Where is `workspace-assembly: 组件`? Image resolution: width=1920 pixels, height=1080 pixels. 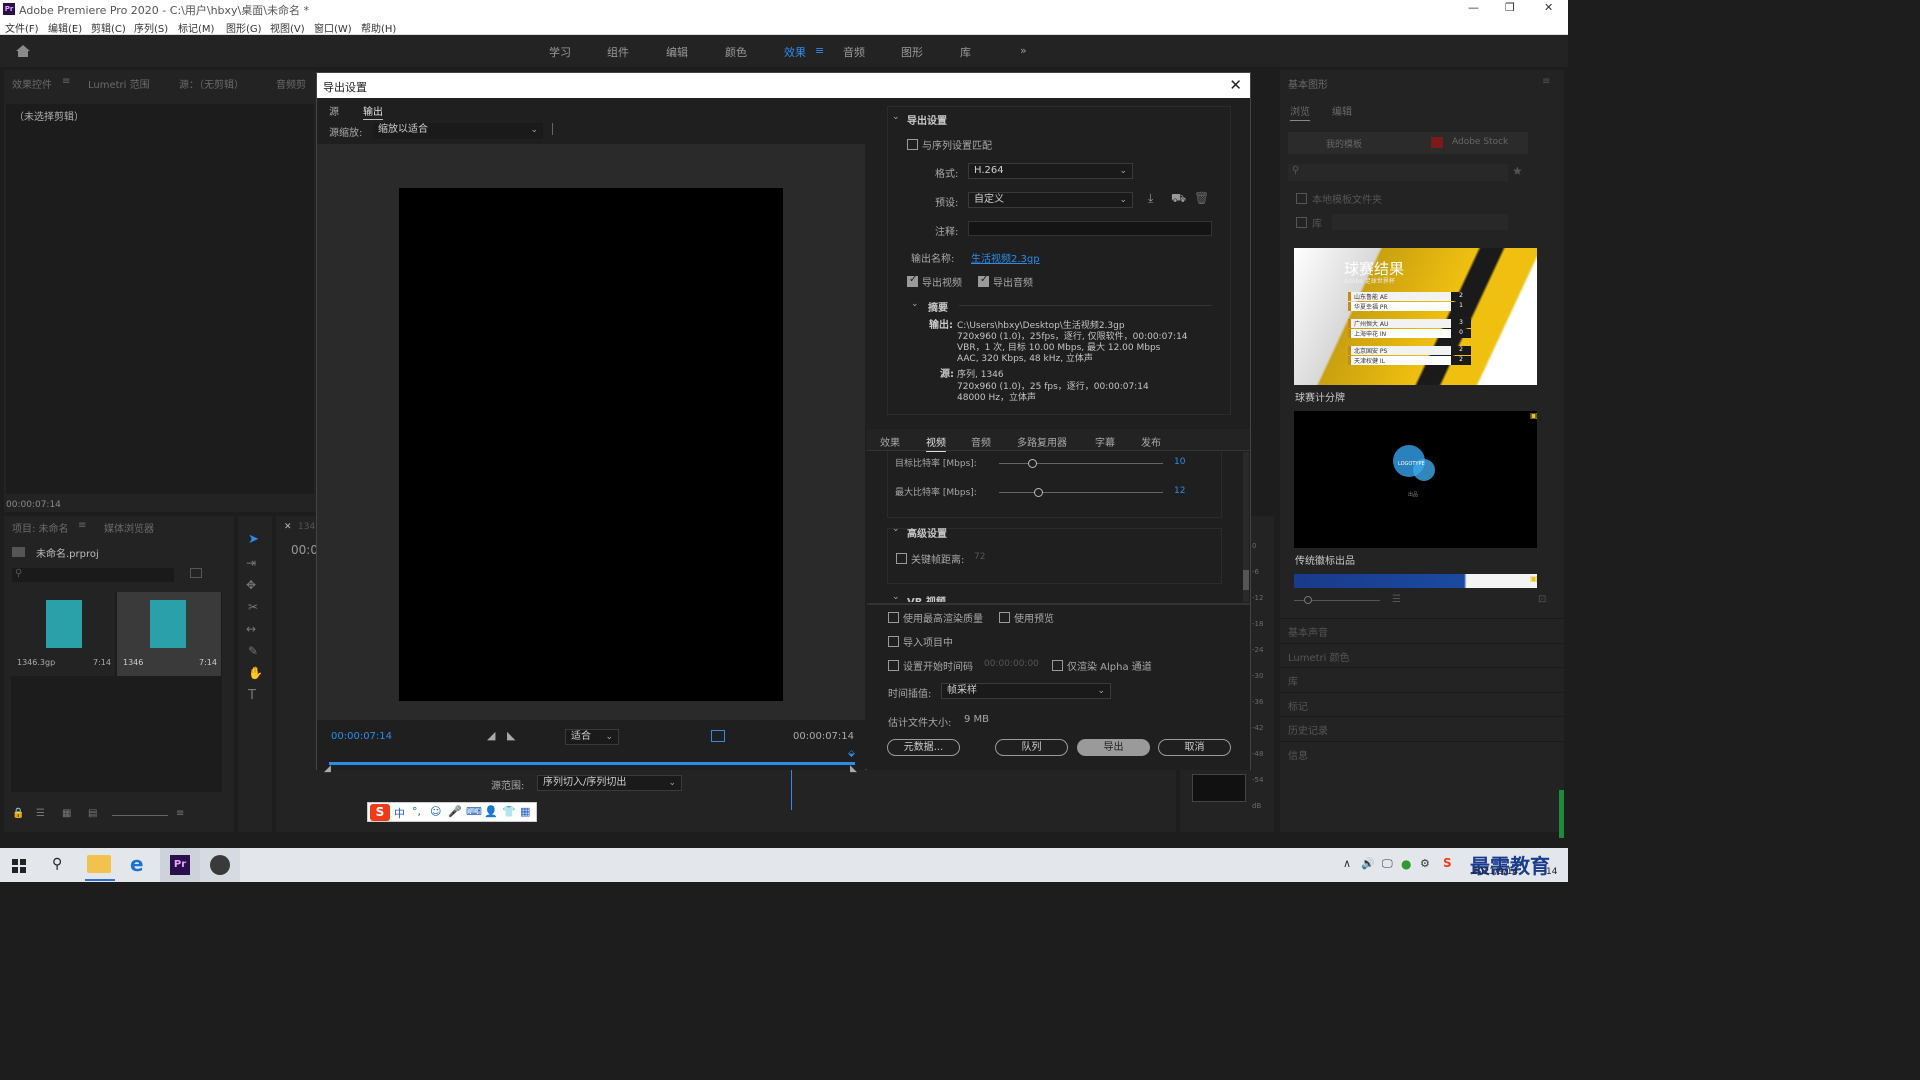
workspace-assembly: 组件 is located at coordinates (618, 52).